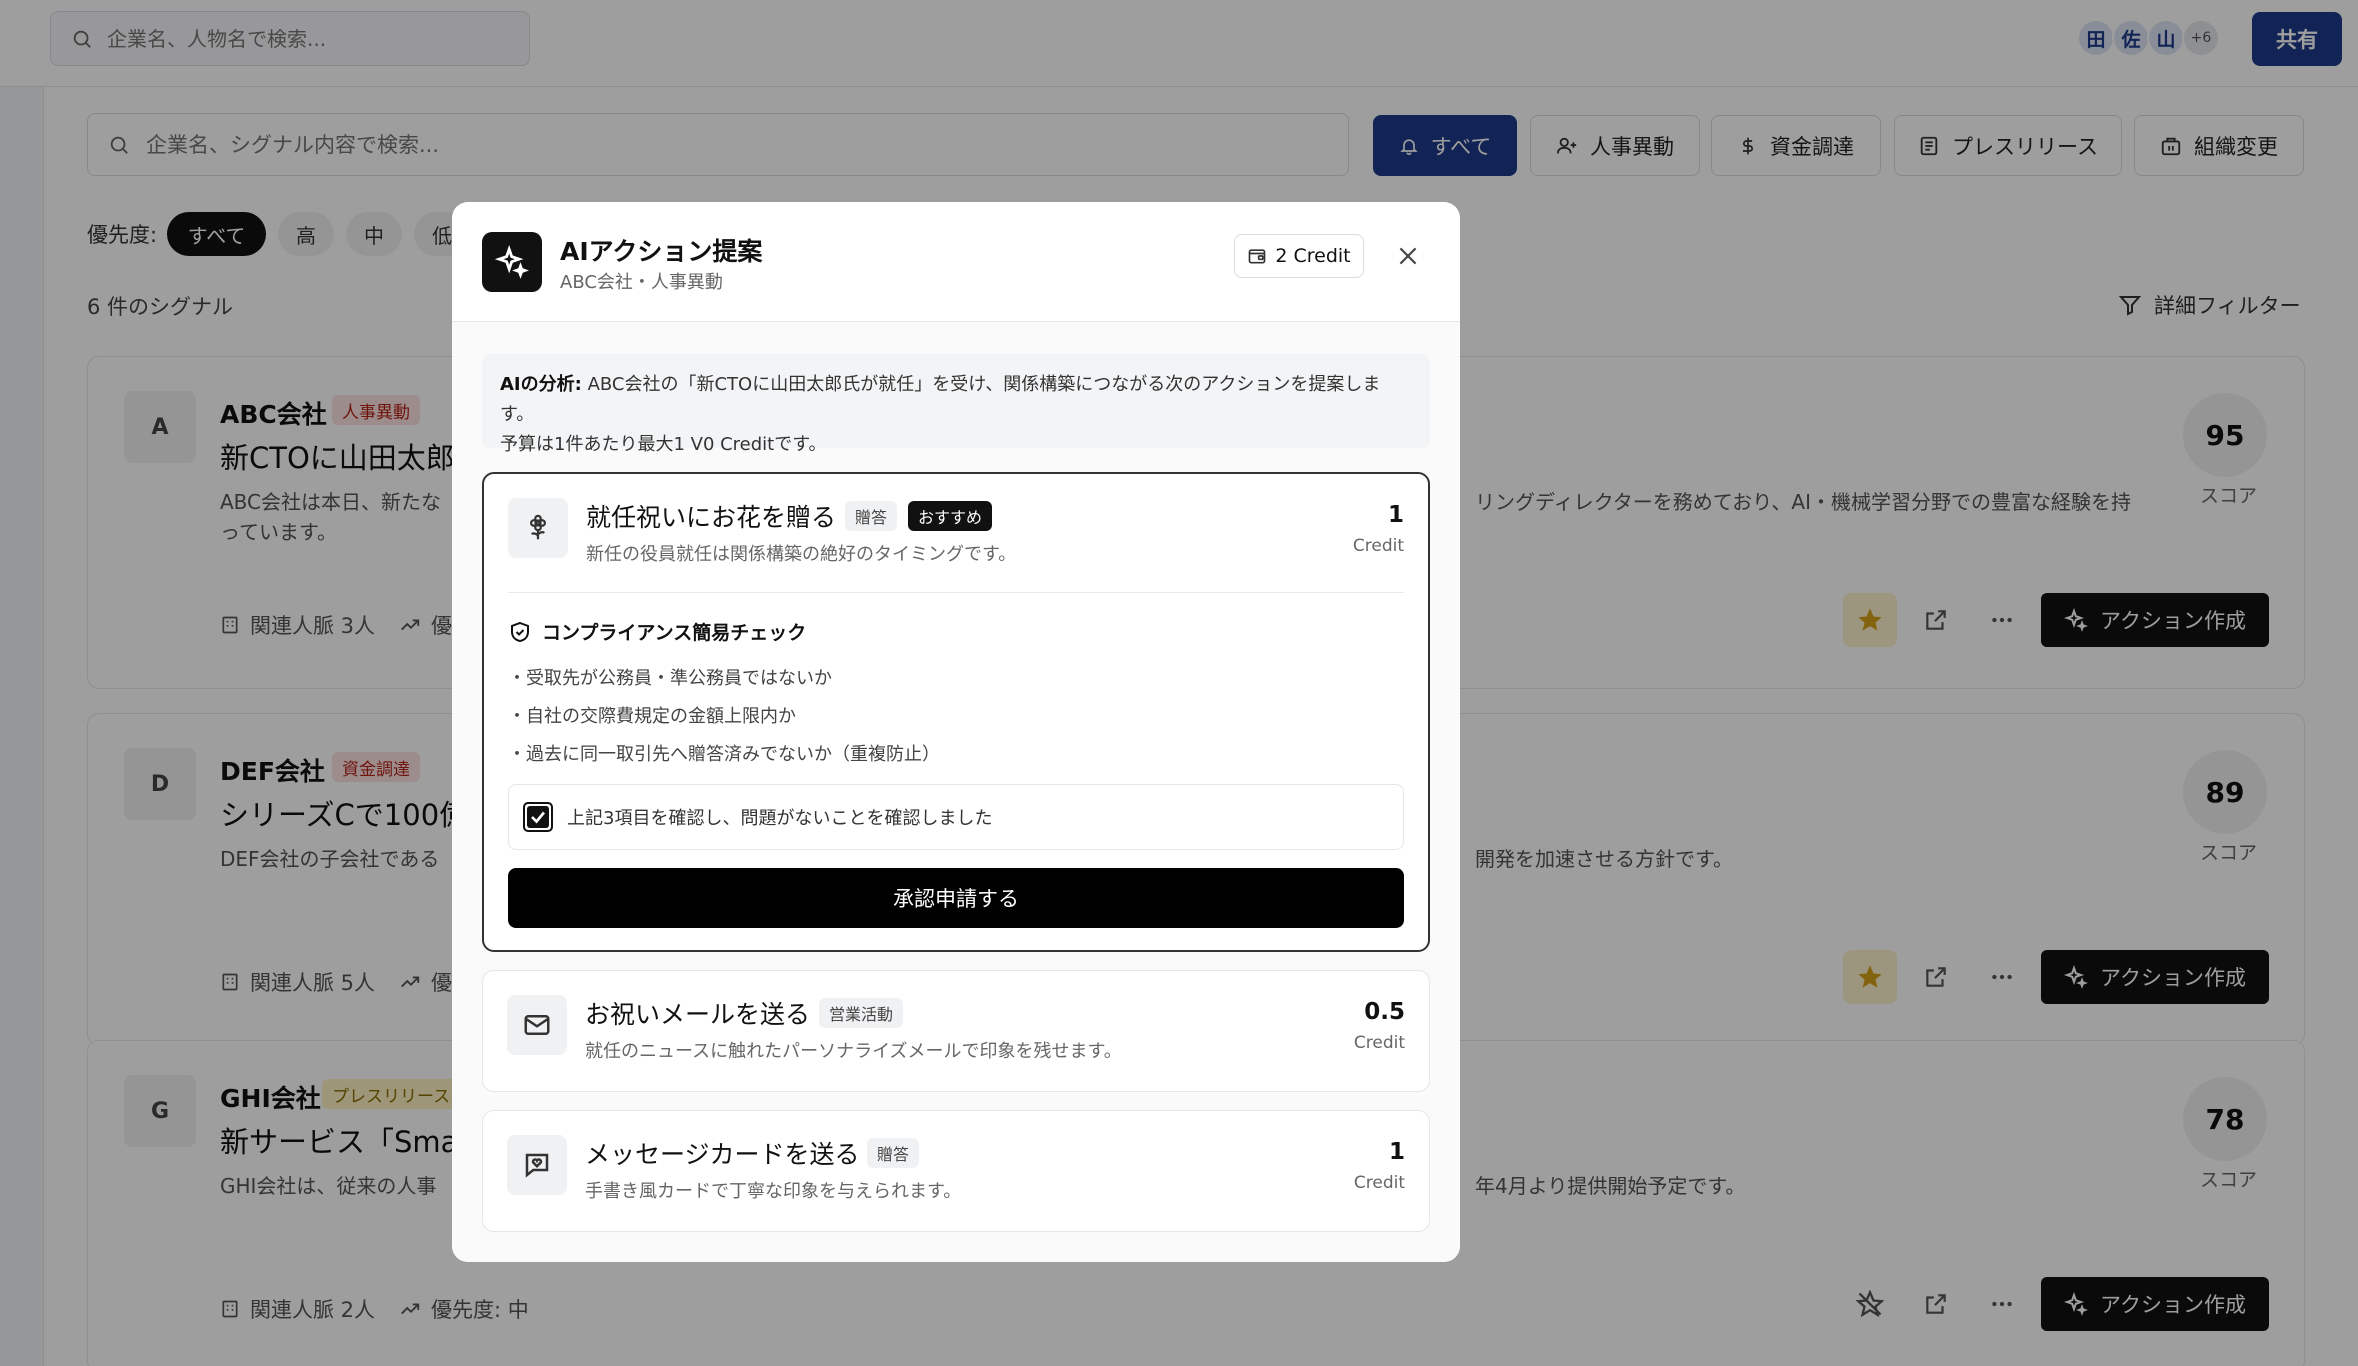 This screenshot has width=2358, height=1366. What do you see at coordinates (663, 444) in the screenshot?
I see `analysis-text-2: 予算は1件あたり最大1 V0 Creditです。` at bounding box center [663, 444].